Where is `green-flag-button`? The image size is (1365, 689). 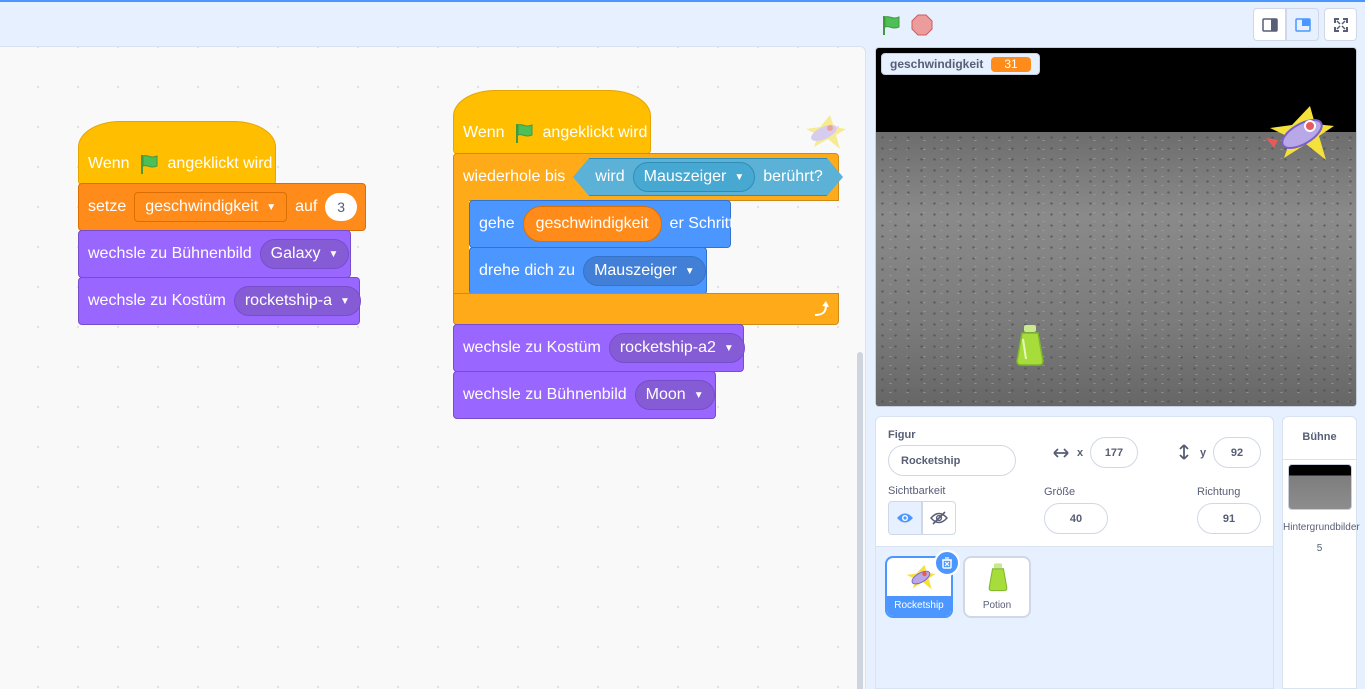 green-flag-button is located at coordinates (891, 25).